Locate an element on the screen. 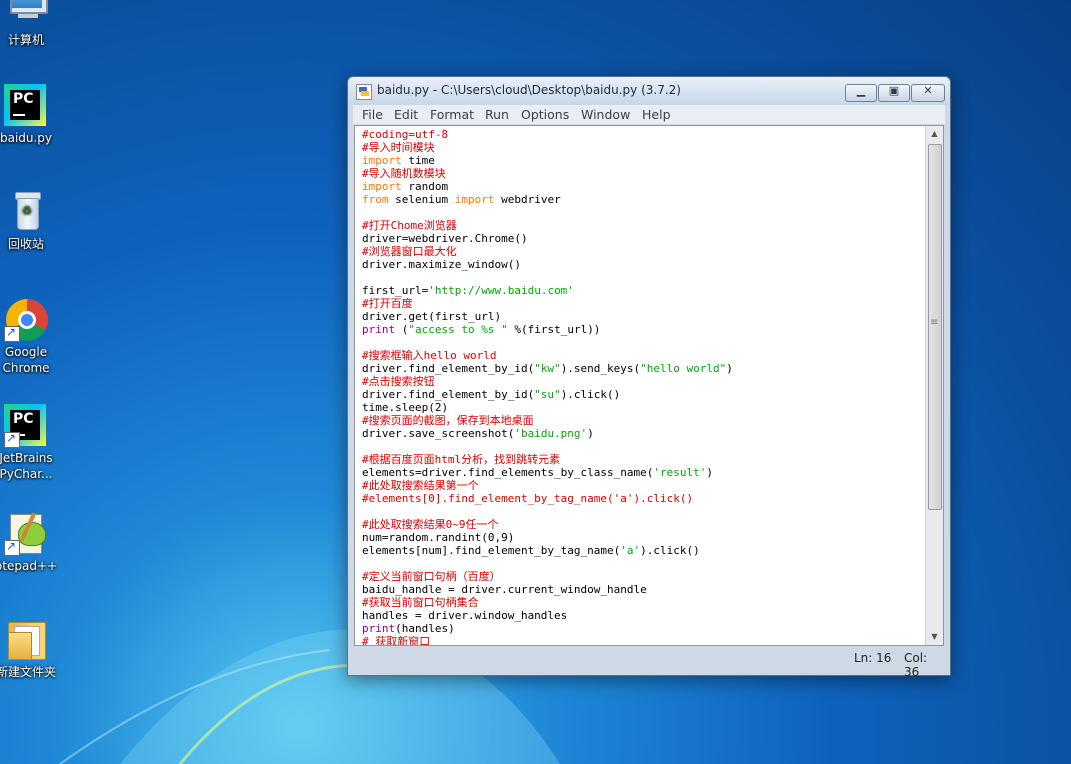 This screenshot has width=1071, height=764. code-token: from is located at coordinates (375, 199).